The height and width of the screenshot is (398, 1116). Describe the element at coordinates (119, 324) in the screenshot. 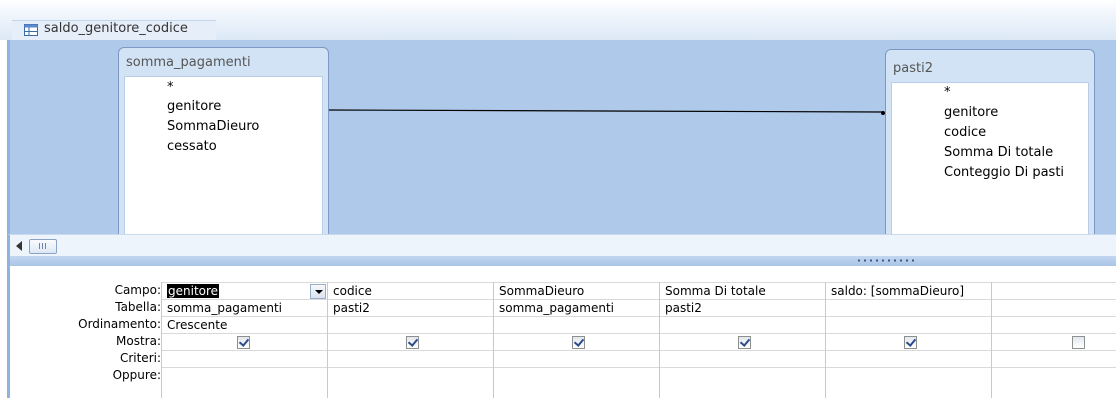

I see `row-label-ordinamento: Ordinamento:` at that location.